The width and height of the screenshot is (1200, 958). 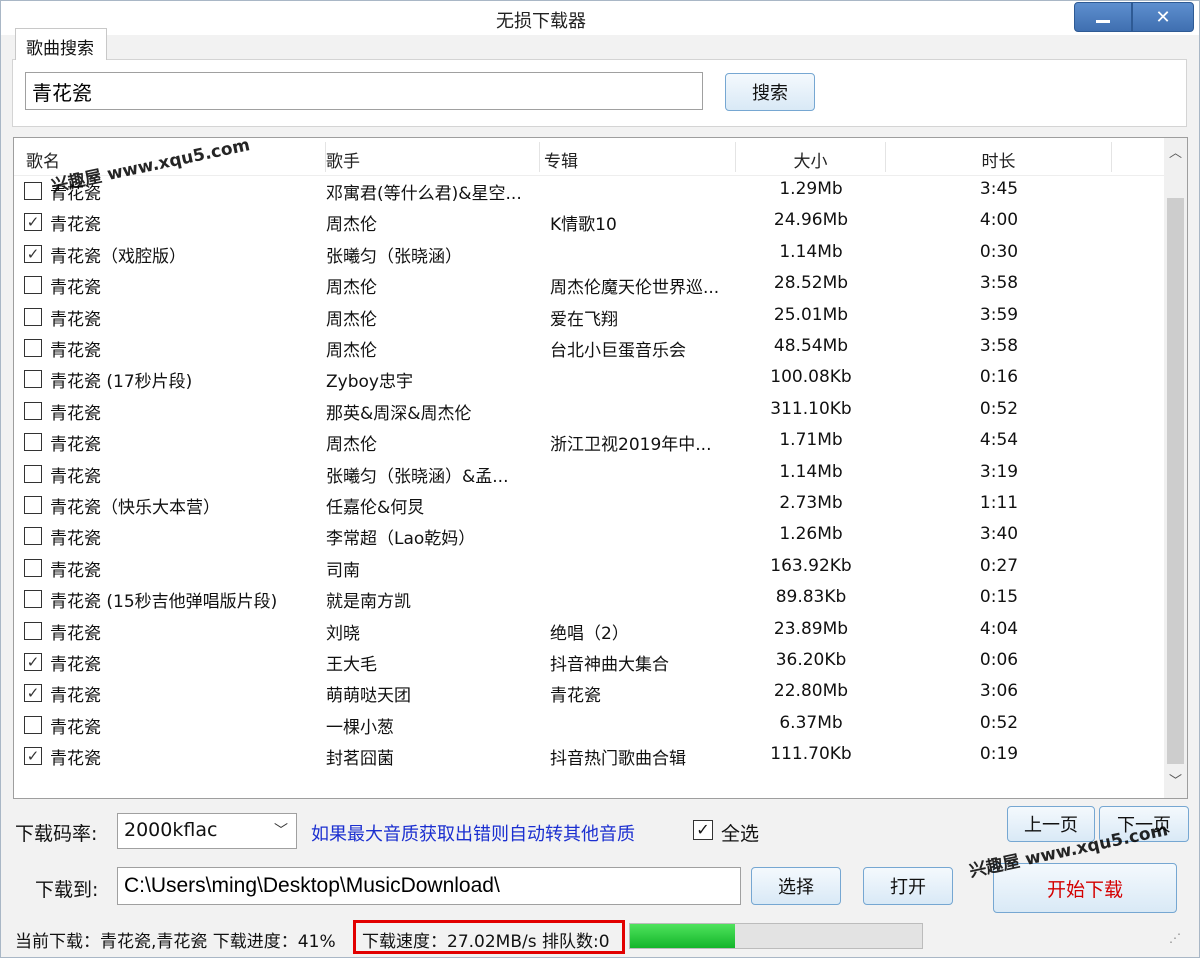 I want to click on header-size: 大小, so click(x=811, y=157).